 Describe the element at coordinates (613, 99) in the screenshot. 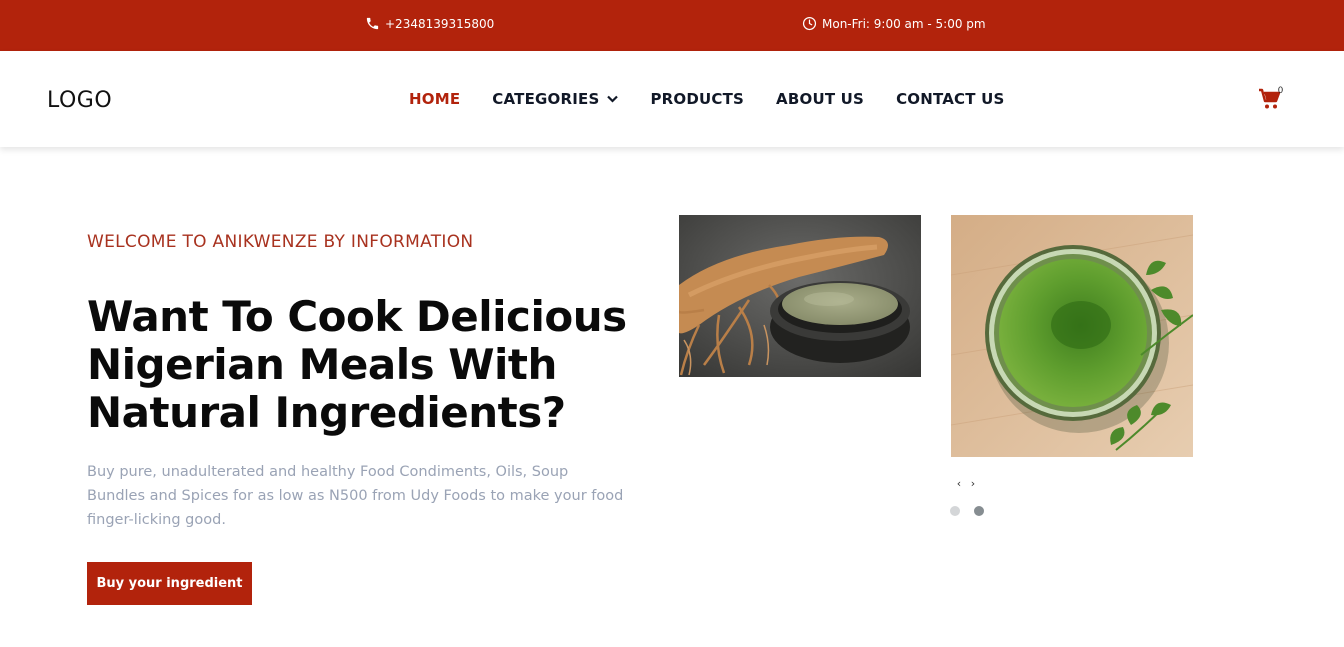

I see `chevron-down-icon` at that location.